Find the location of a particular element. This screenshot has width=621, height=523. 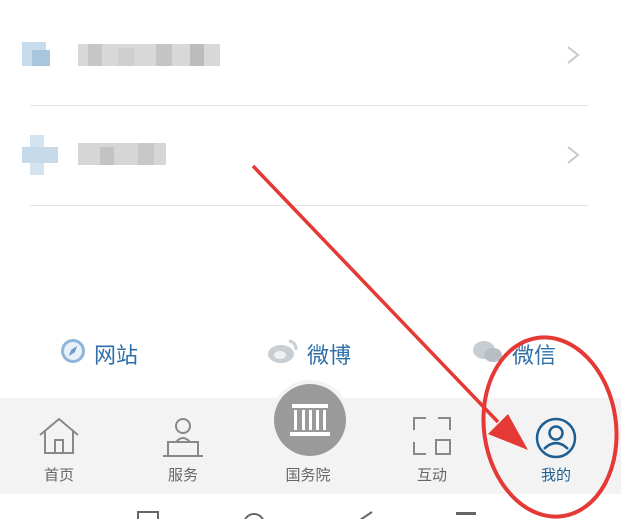

tab-home: 首页 is located at coordinates (59, 446).